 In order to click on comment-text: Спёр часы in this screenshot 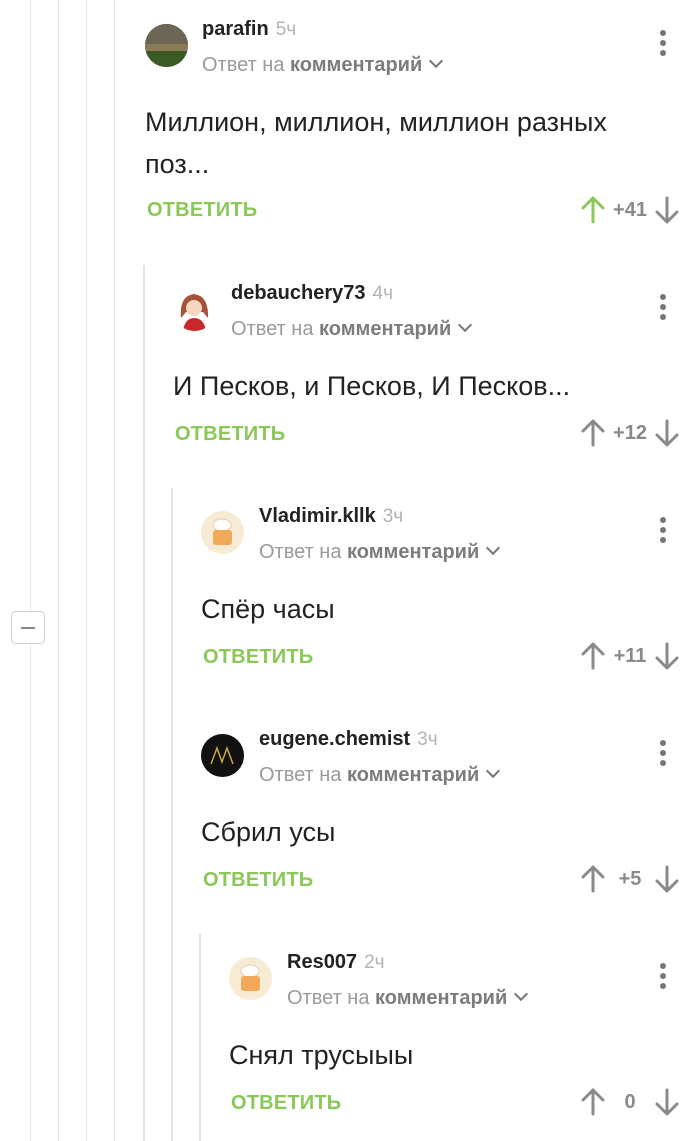, I will do `click(268, 609)`.